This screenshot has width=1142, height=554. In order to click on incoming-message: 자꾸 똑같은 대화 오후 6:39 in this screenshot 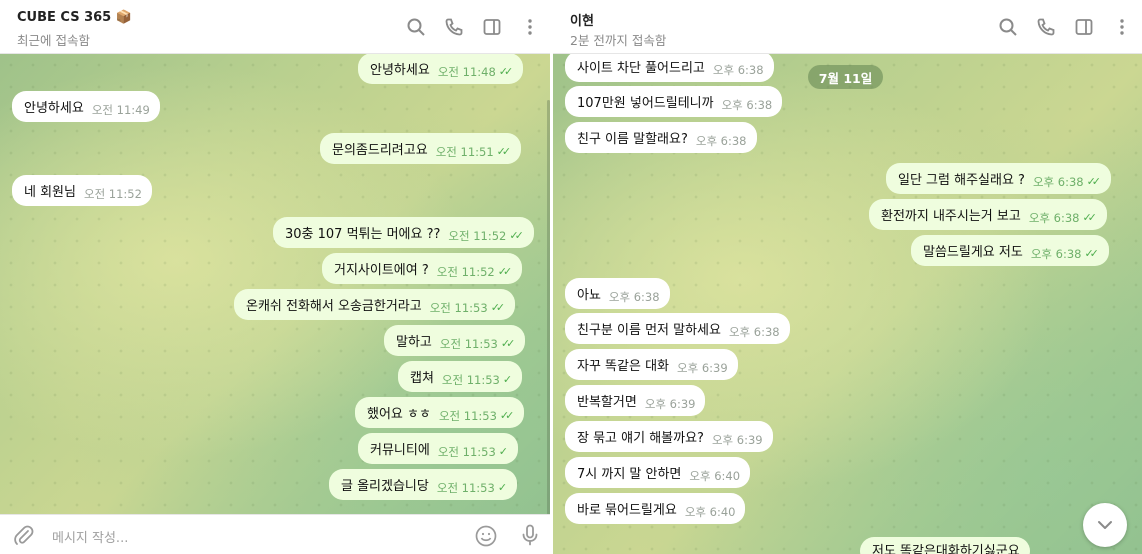, I will do `click(651, 364)`.